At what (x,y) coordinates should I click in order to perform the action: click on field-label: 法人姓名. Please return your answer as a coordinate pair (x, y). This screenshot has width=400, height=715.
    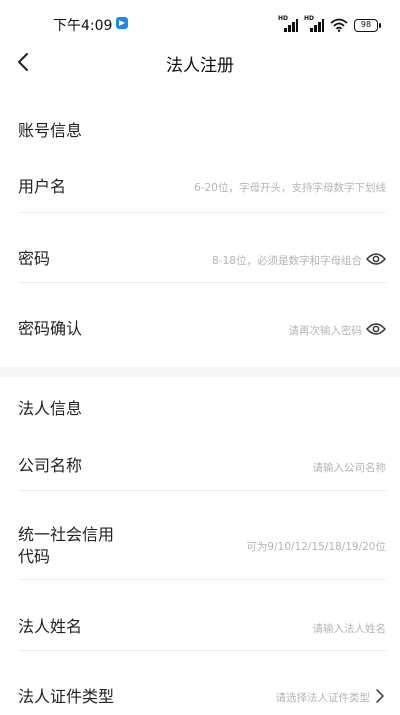
    Looking at the image, I should click on (50, 626).